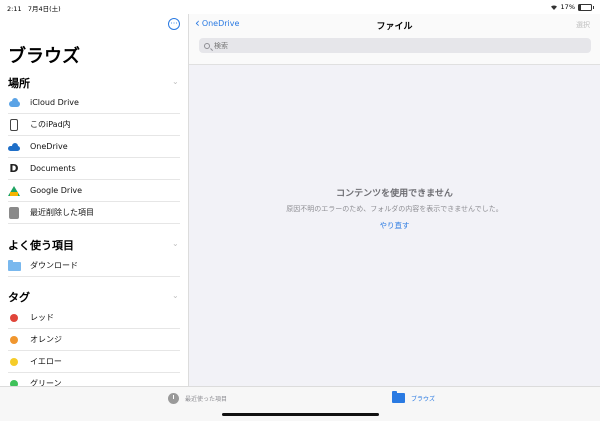 Image resolution: width=600 pixels, height=421 pixels. What do you see at coordinates (14, 124) in the screenshot?
I see `ipad-icon` at bounding box center [14, 124].